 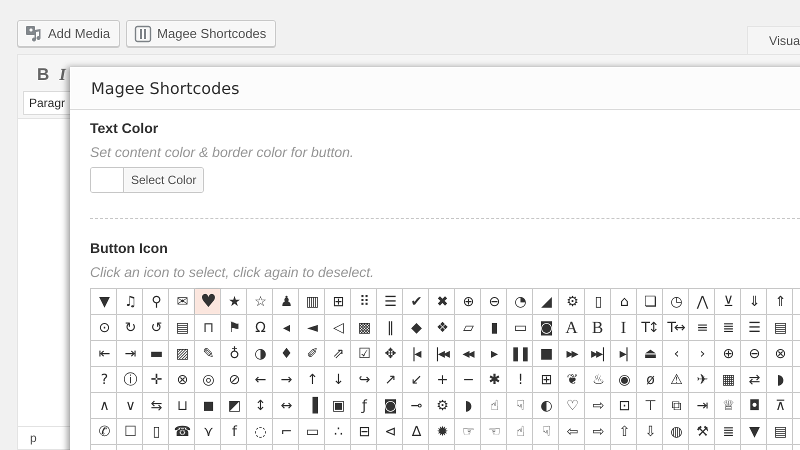 I want to click on icon-option: ‖, so click(x=390, y=328).